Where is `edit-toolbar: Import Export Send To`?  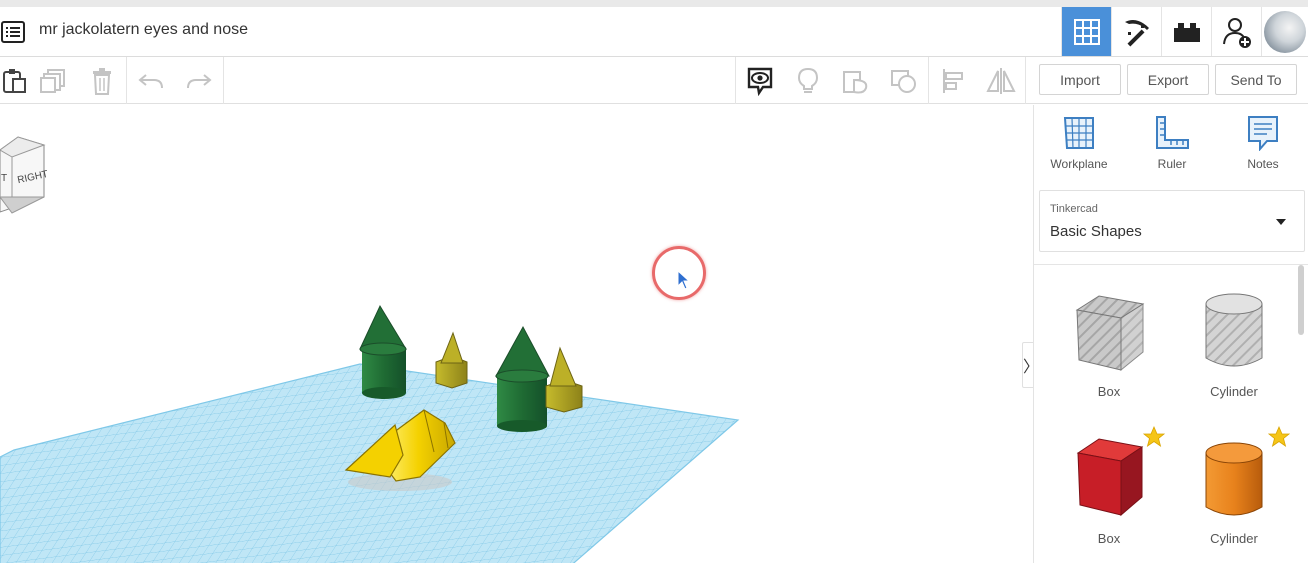
edit-toolbar: Import Export Send To is located at coordinates (654, 80).